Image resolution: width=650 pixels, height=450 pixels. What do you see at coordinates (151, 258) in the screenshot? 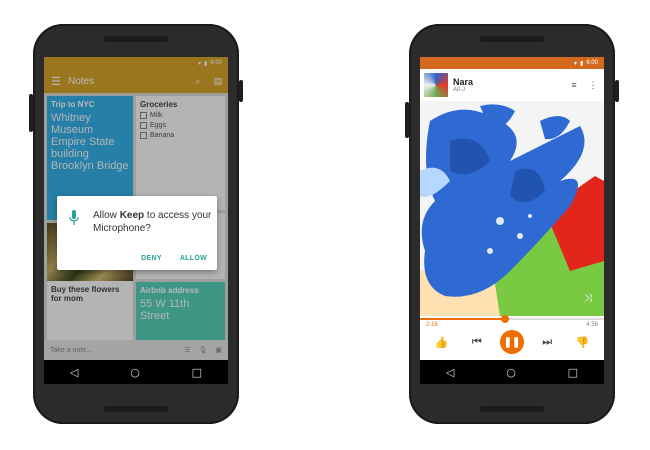
I see `deny-button: DENY` at bounding box center [151, 258].